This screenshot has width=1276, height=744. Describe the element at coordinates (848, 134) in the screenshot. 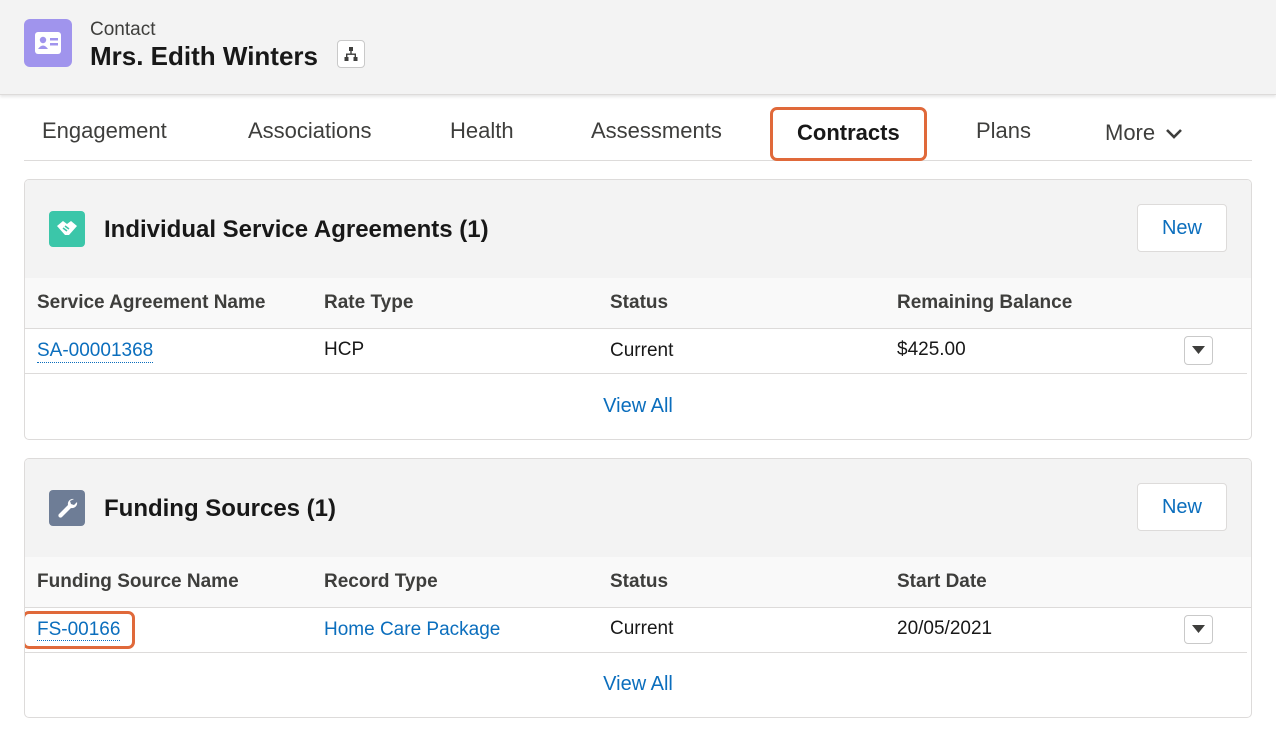

I see `tab-contracts: Contracts` at that location.